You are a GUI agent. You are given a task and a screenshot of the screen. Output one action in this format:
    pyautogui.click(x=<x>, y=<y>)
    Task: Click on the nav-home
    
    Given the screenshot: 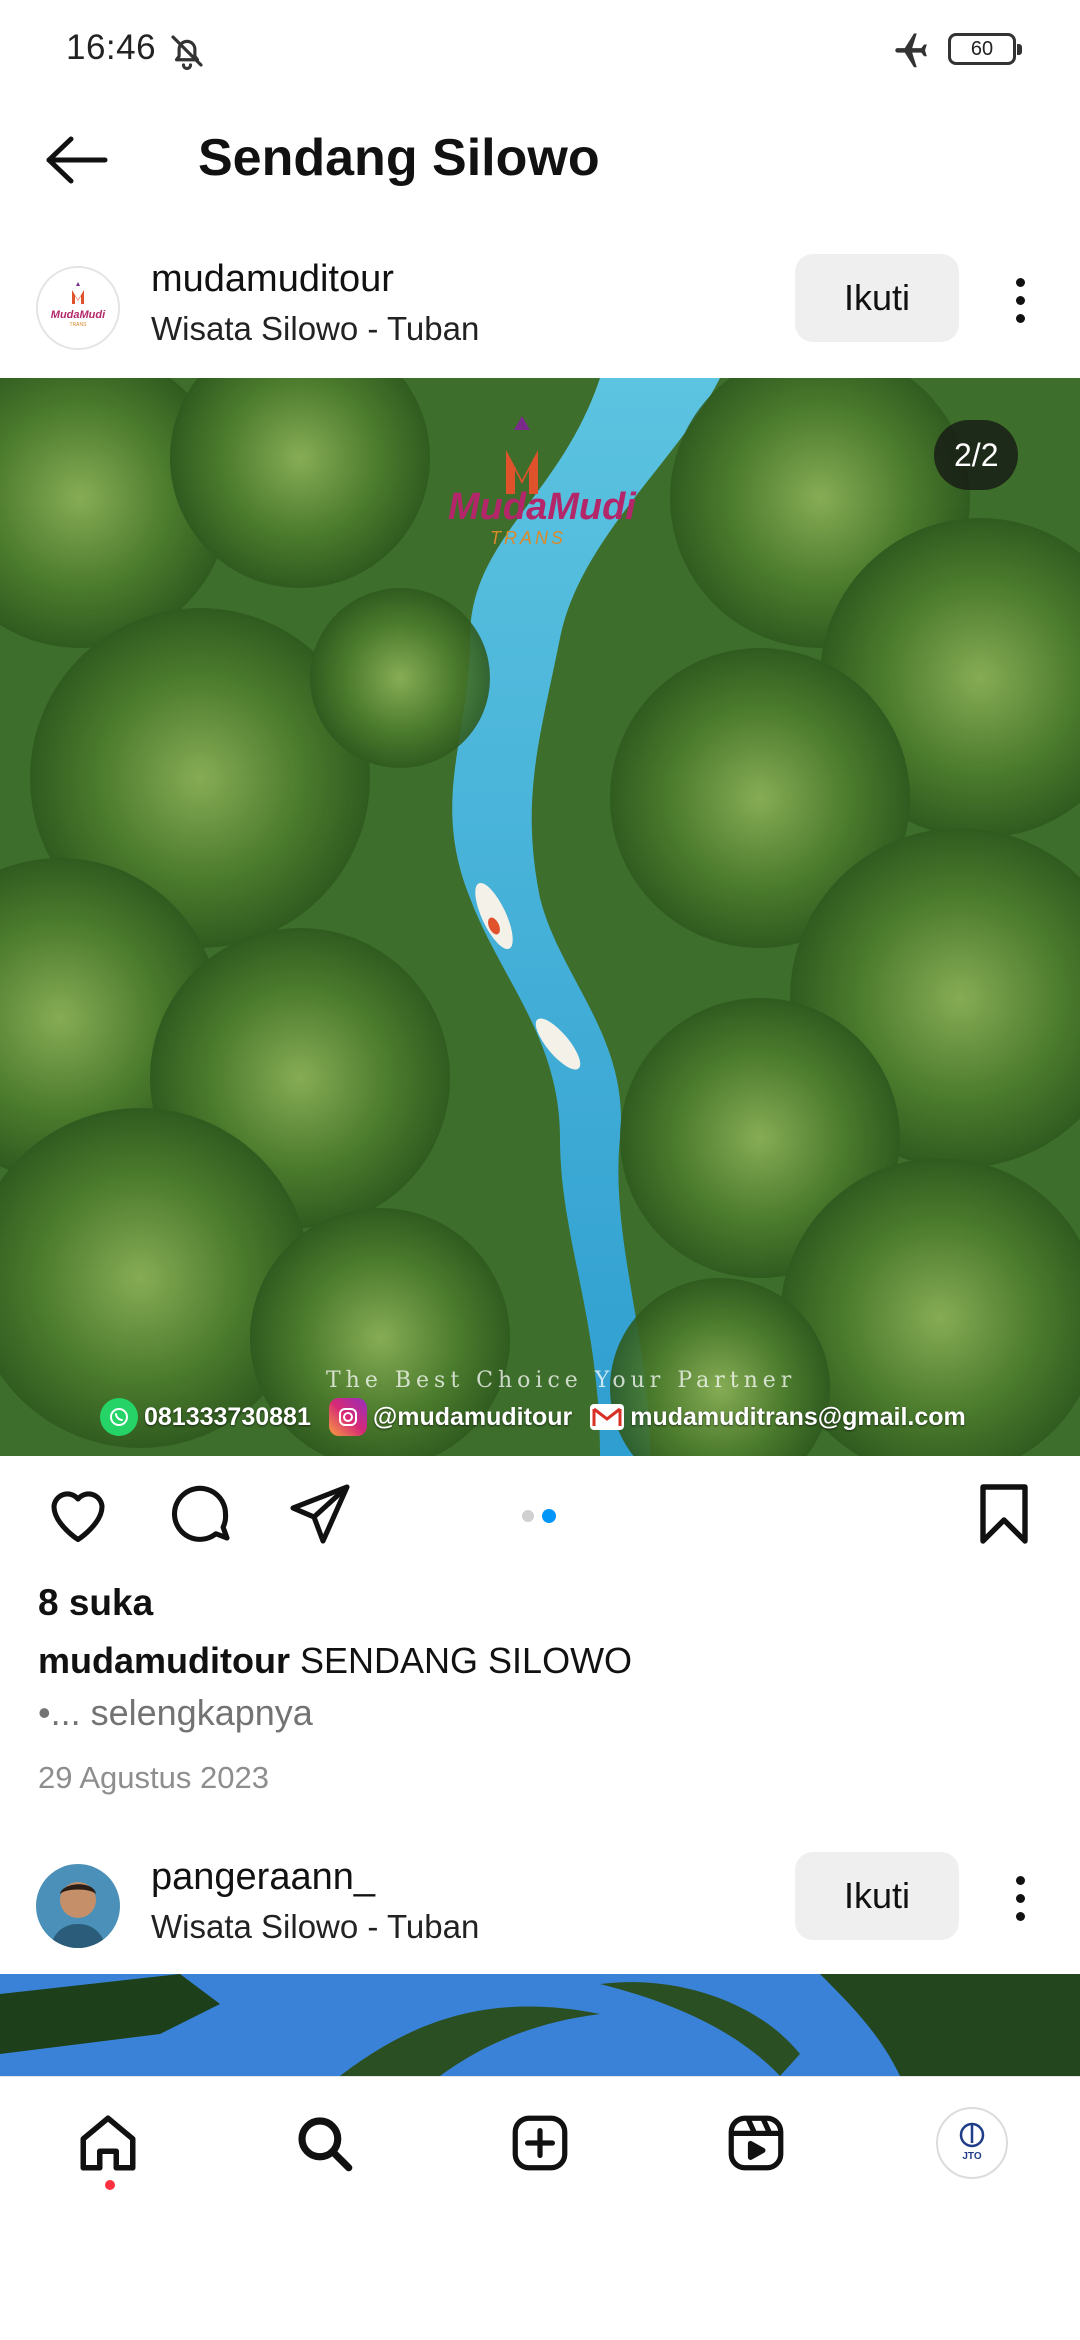 What is the action you would take?
    pyautogui.click(x=108, y=2143)
    